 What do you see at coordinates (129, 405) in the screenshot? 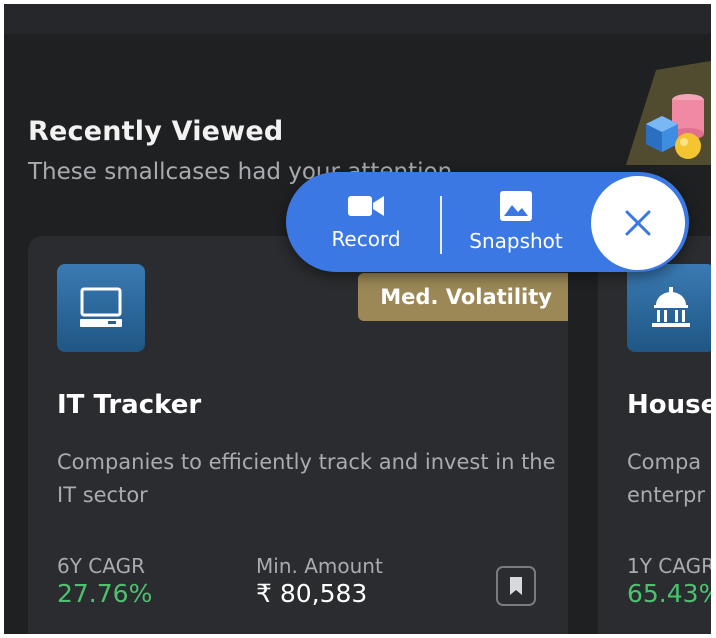
I see `card-title: IT Tracker` at bounding box center [129, 405].